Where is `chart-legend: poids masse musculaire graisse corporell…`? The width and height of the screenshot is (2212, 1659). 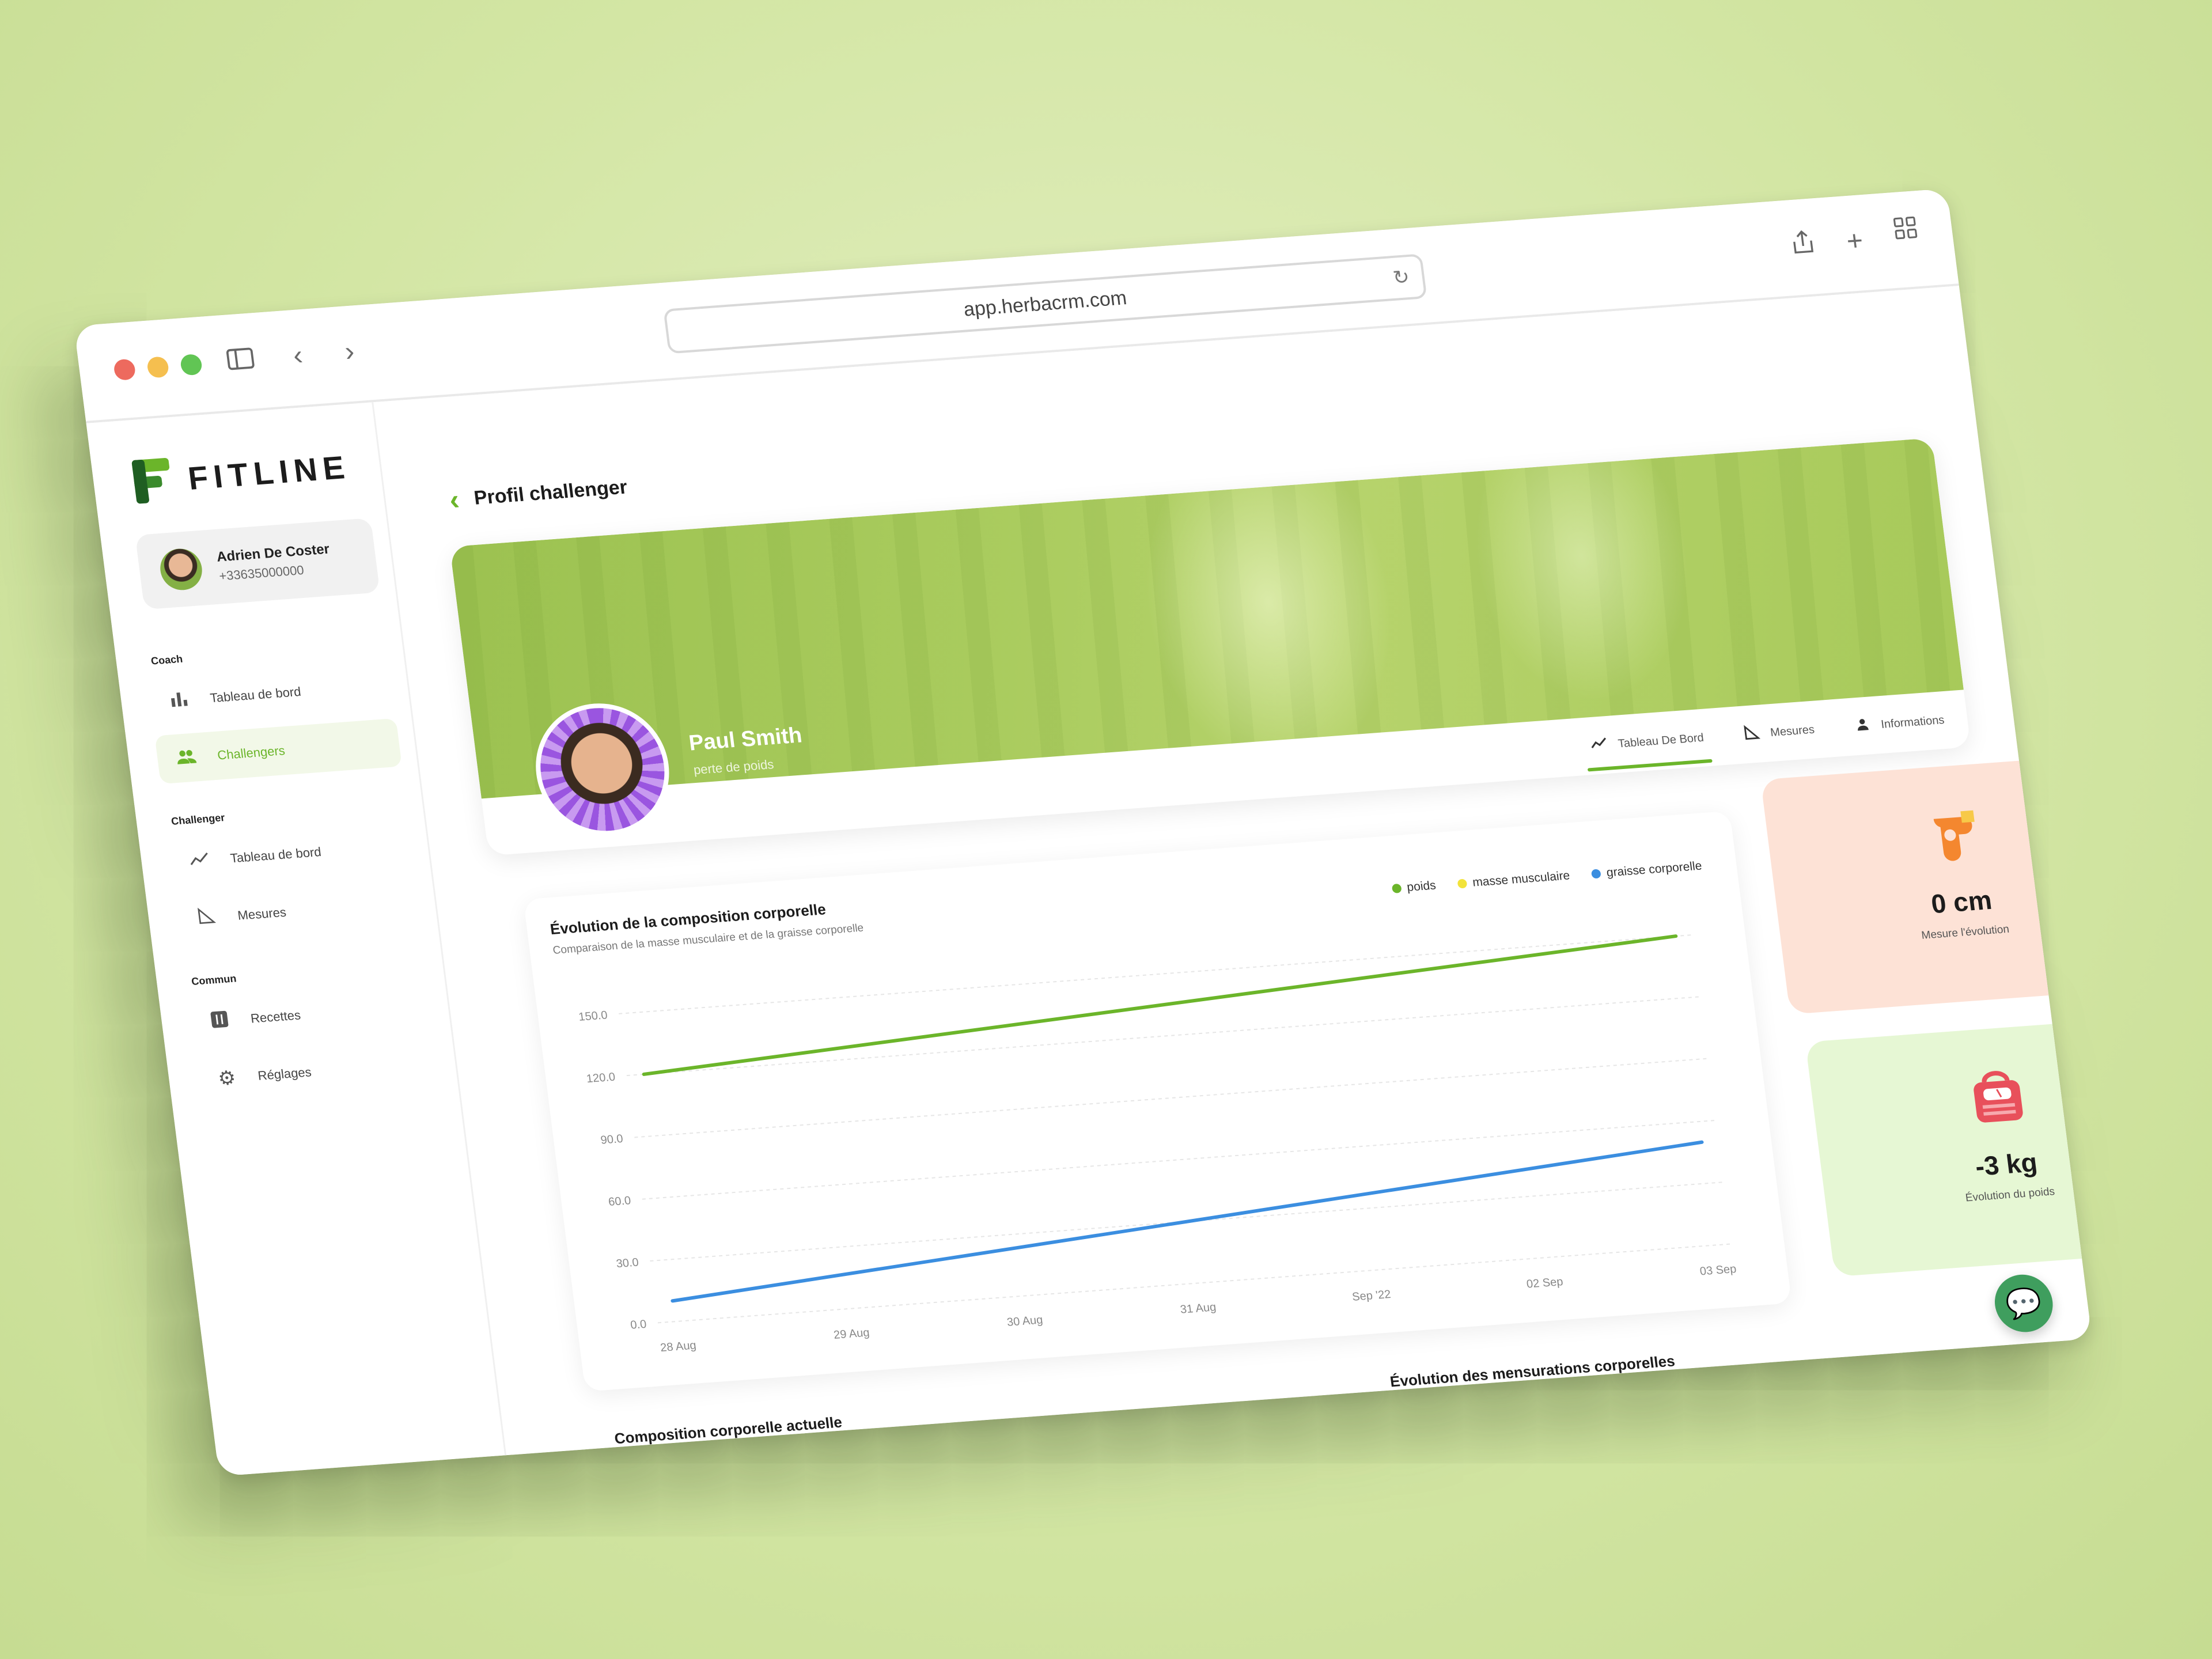
chart-legend: poids masse musculaire graisse corporell… is located at coordinates (1547, 877).